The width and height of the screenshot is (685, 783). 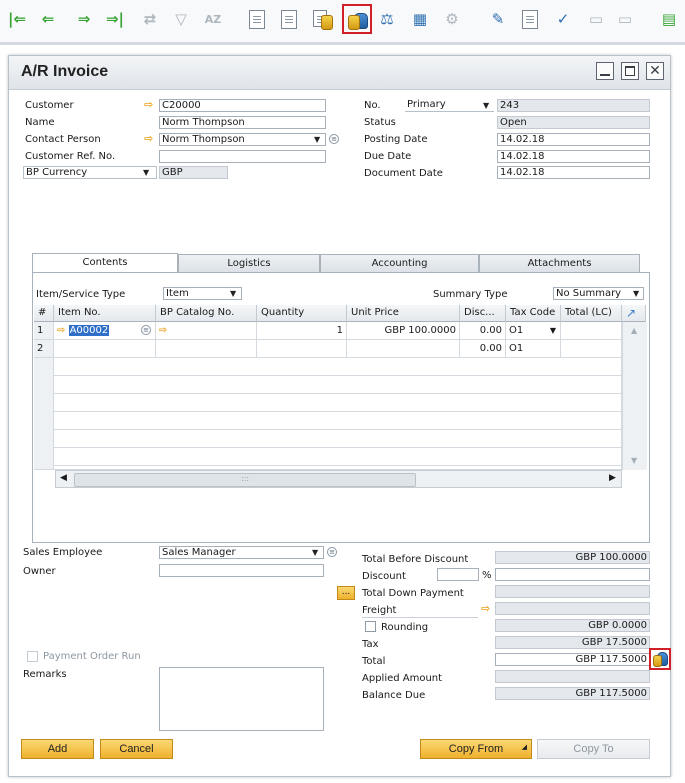 What do you see at coordinates (612, 478) in the screenshot?
I see `scroll-right-icon: ▶` at bounding box center [612, 478].